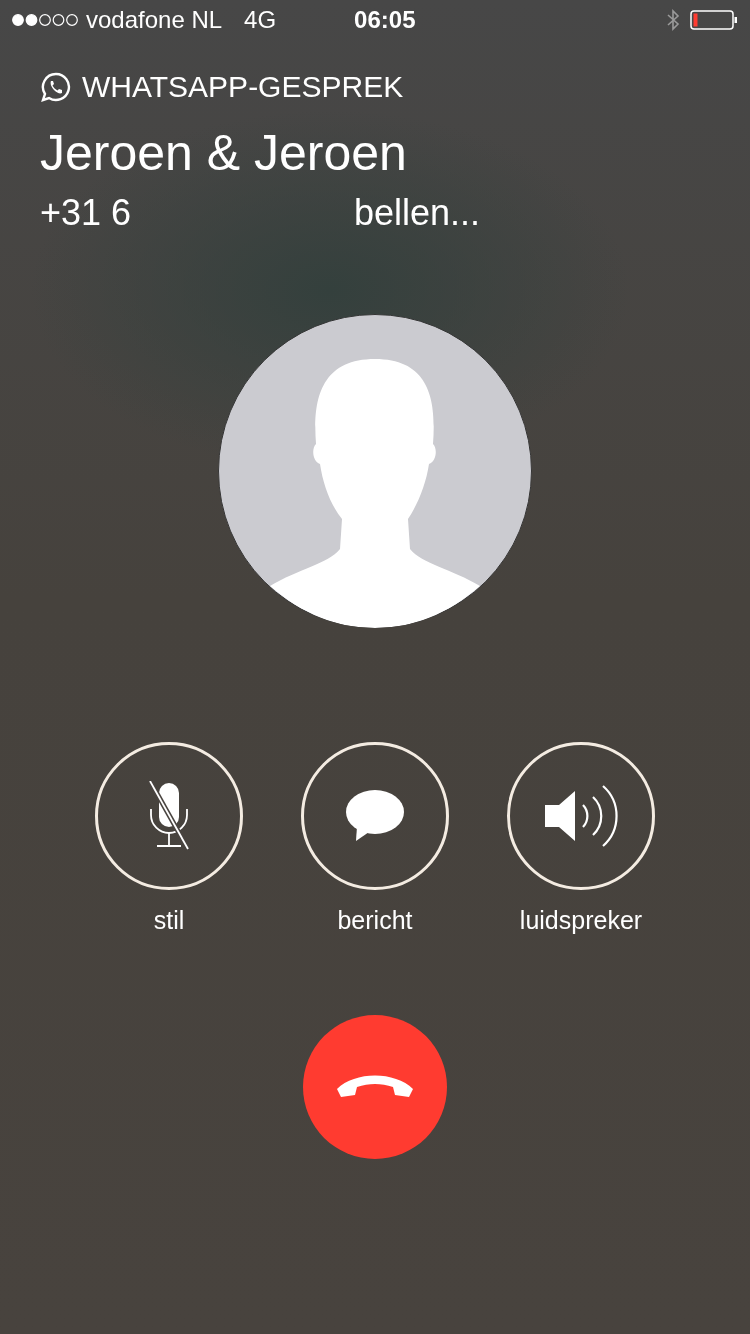  I want to click on muted-microphone-icon, so click(169, 816).